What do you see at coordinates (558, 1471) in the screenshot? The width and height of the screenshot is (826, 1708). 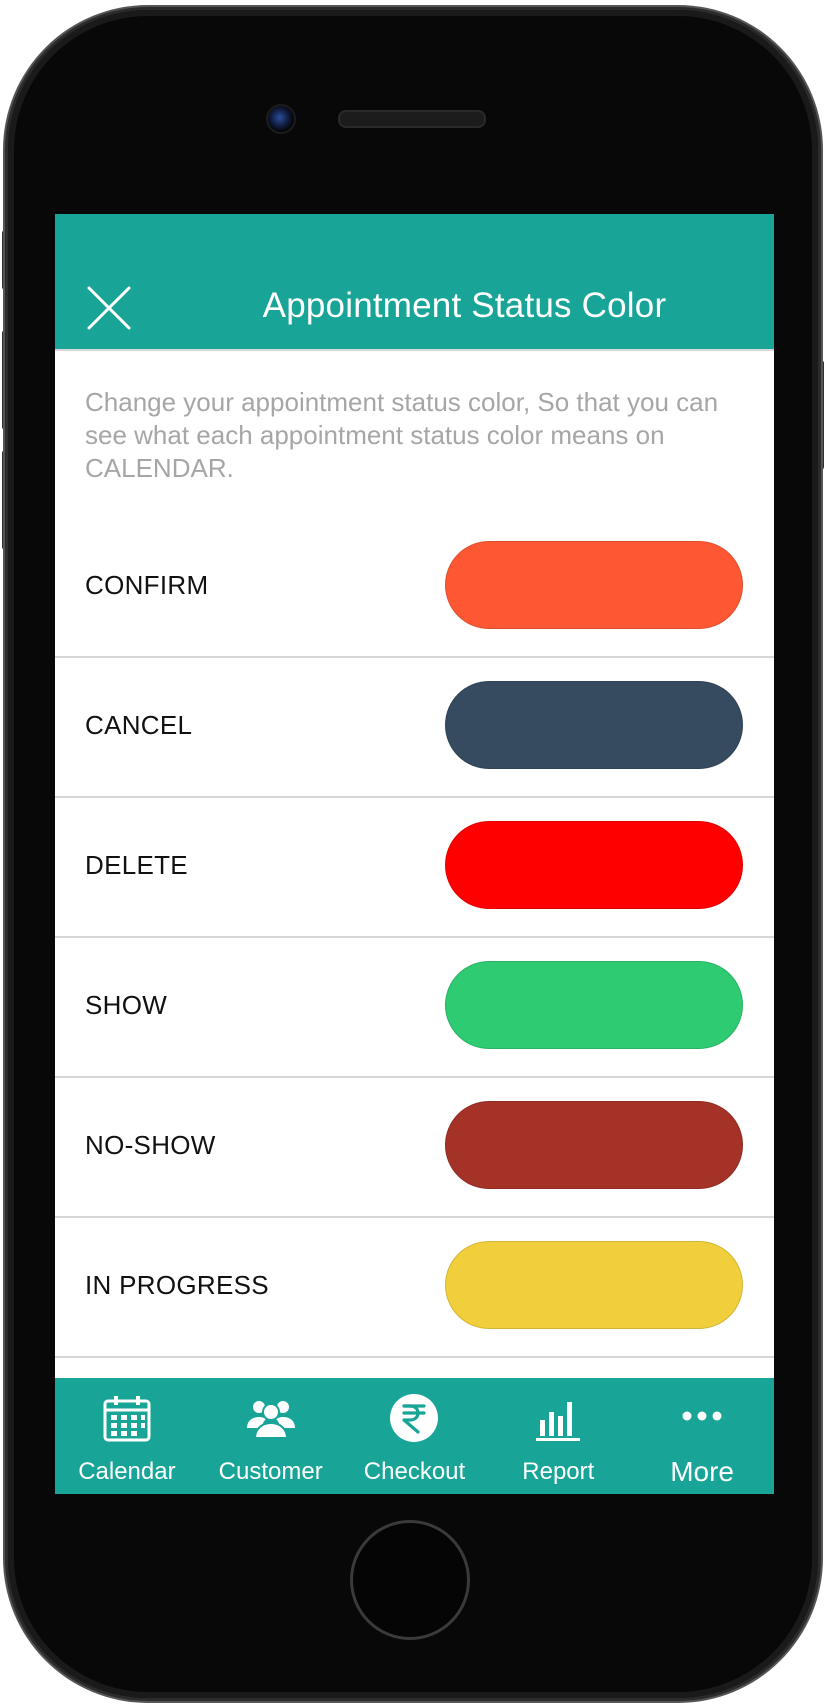 I see `nav-label: Report` at bounding box center [558, 1471].